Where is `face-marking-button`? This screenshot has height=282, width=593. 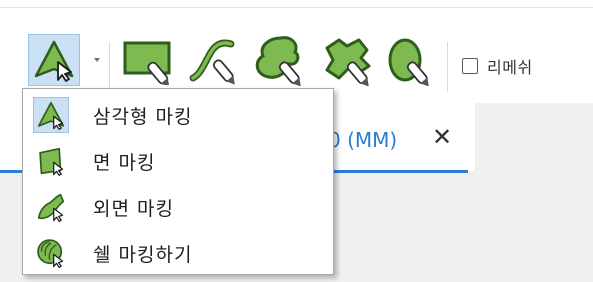
face-marking-button is located at coordinates (149, 60).